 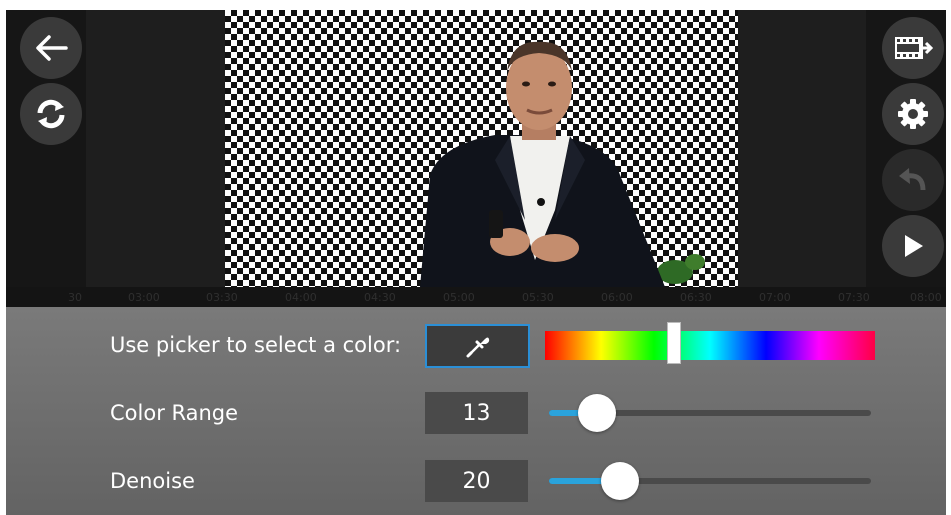 What do you see at coordinates (597, 413) in the screenshot?
I see `color-range-slider-thumb` at bounding box center [597, 413].